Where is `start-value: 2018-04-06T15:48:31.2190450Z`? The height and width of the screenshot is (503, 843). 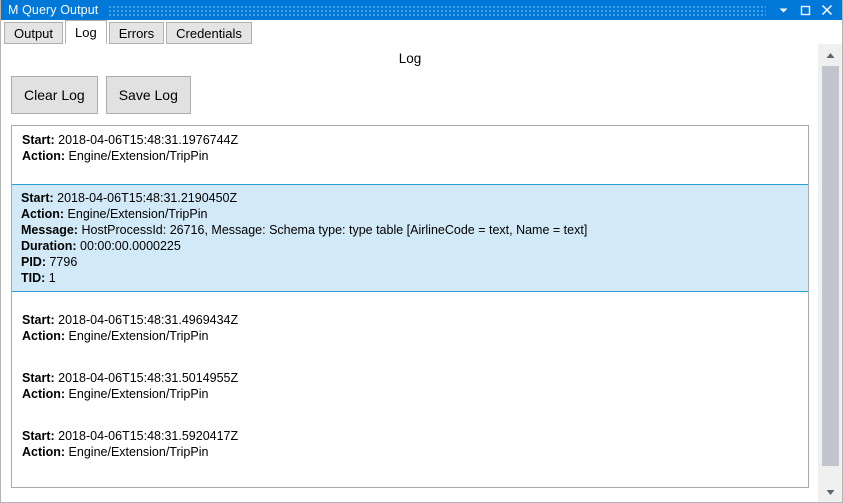 start-value: 2018-04-06T15:48:31.2190450Z is located at coordinates (147, 198).